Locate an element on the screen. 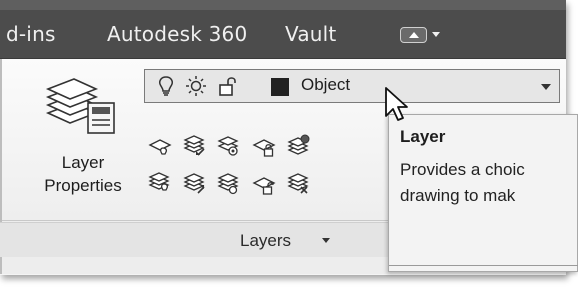 The height and width of the screenshot is (289, 578). lightbulb-icon is located at coordinates (166, 86).